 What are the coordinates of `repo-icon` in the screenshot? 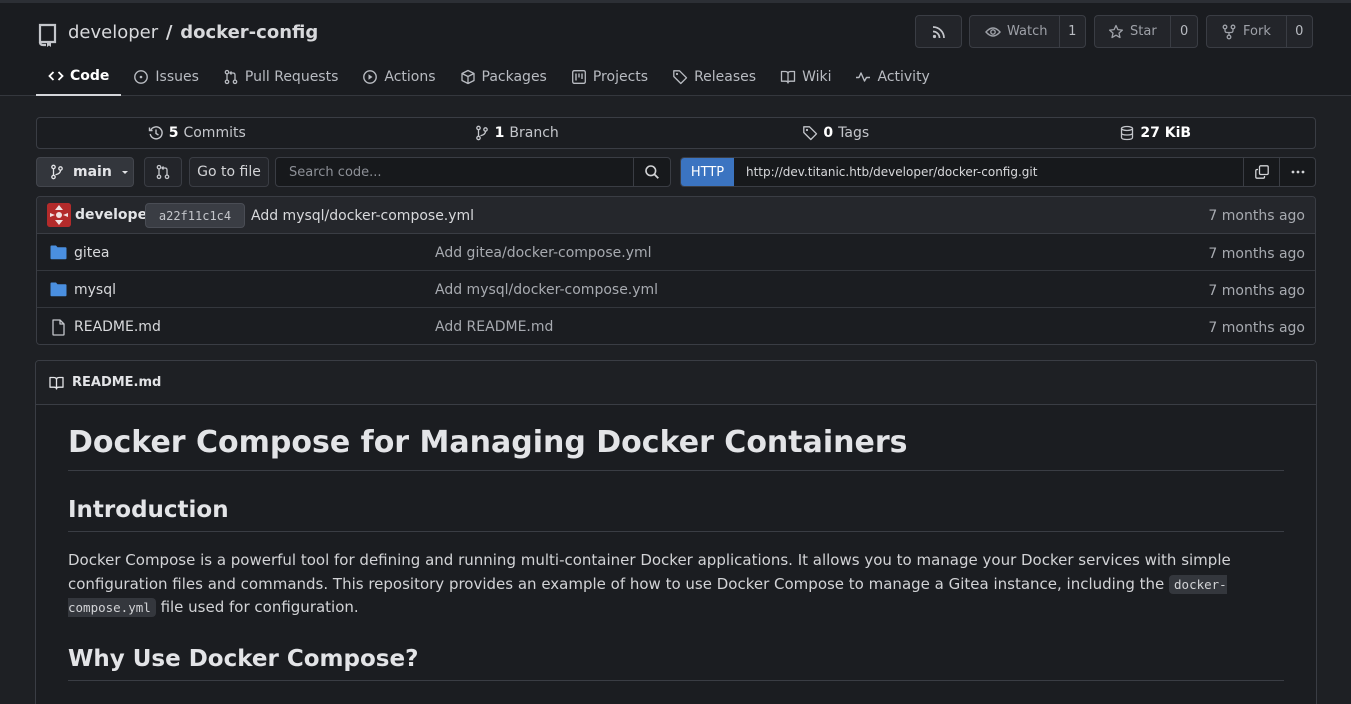 It's located at (47, 35).